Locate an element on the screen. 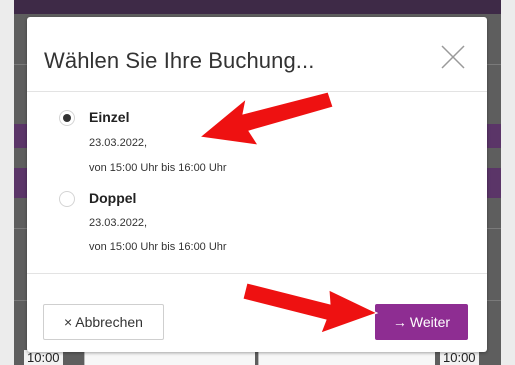 The image size is (515, 365). option-label: Einzel is located at coordinates (109, 117).